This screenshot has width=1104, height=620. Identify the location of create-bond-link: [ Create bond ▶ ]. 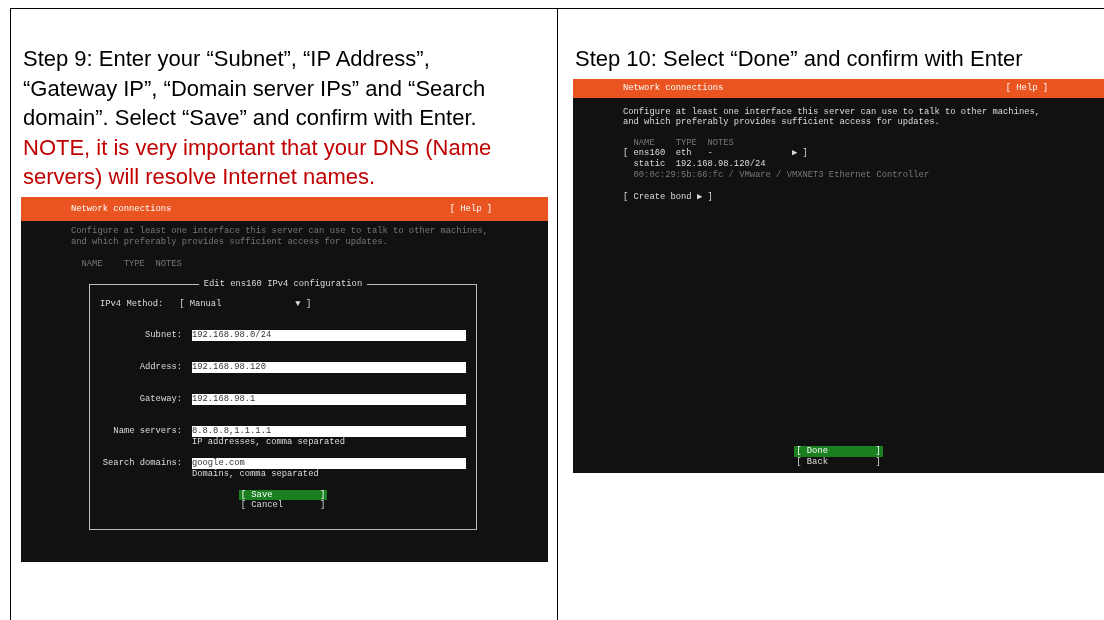
(668, 197).